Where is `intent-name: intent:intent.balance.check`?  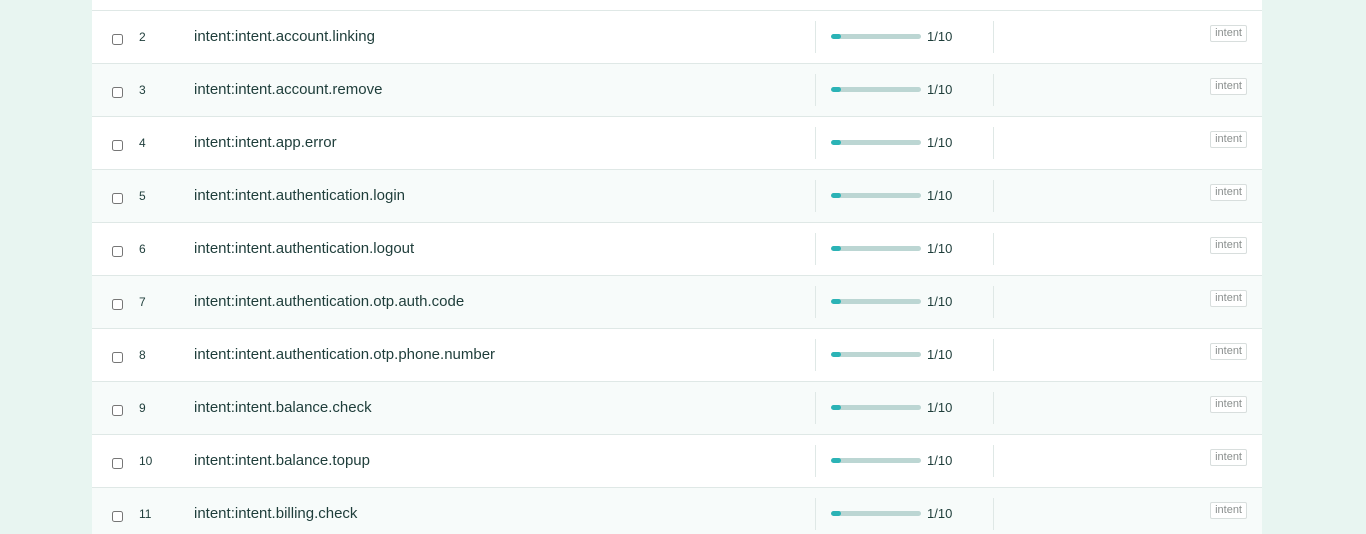 intent-name: intent:intent.balance.check is located at coordinates (283, 407).